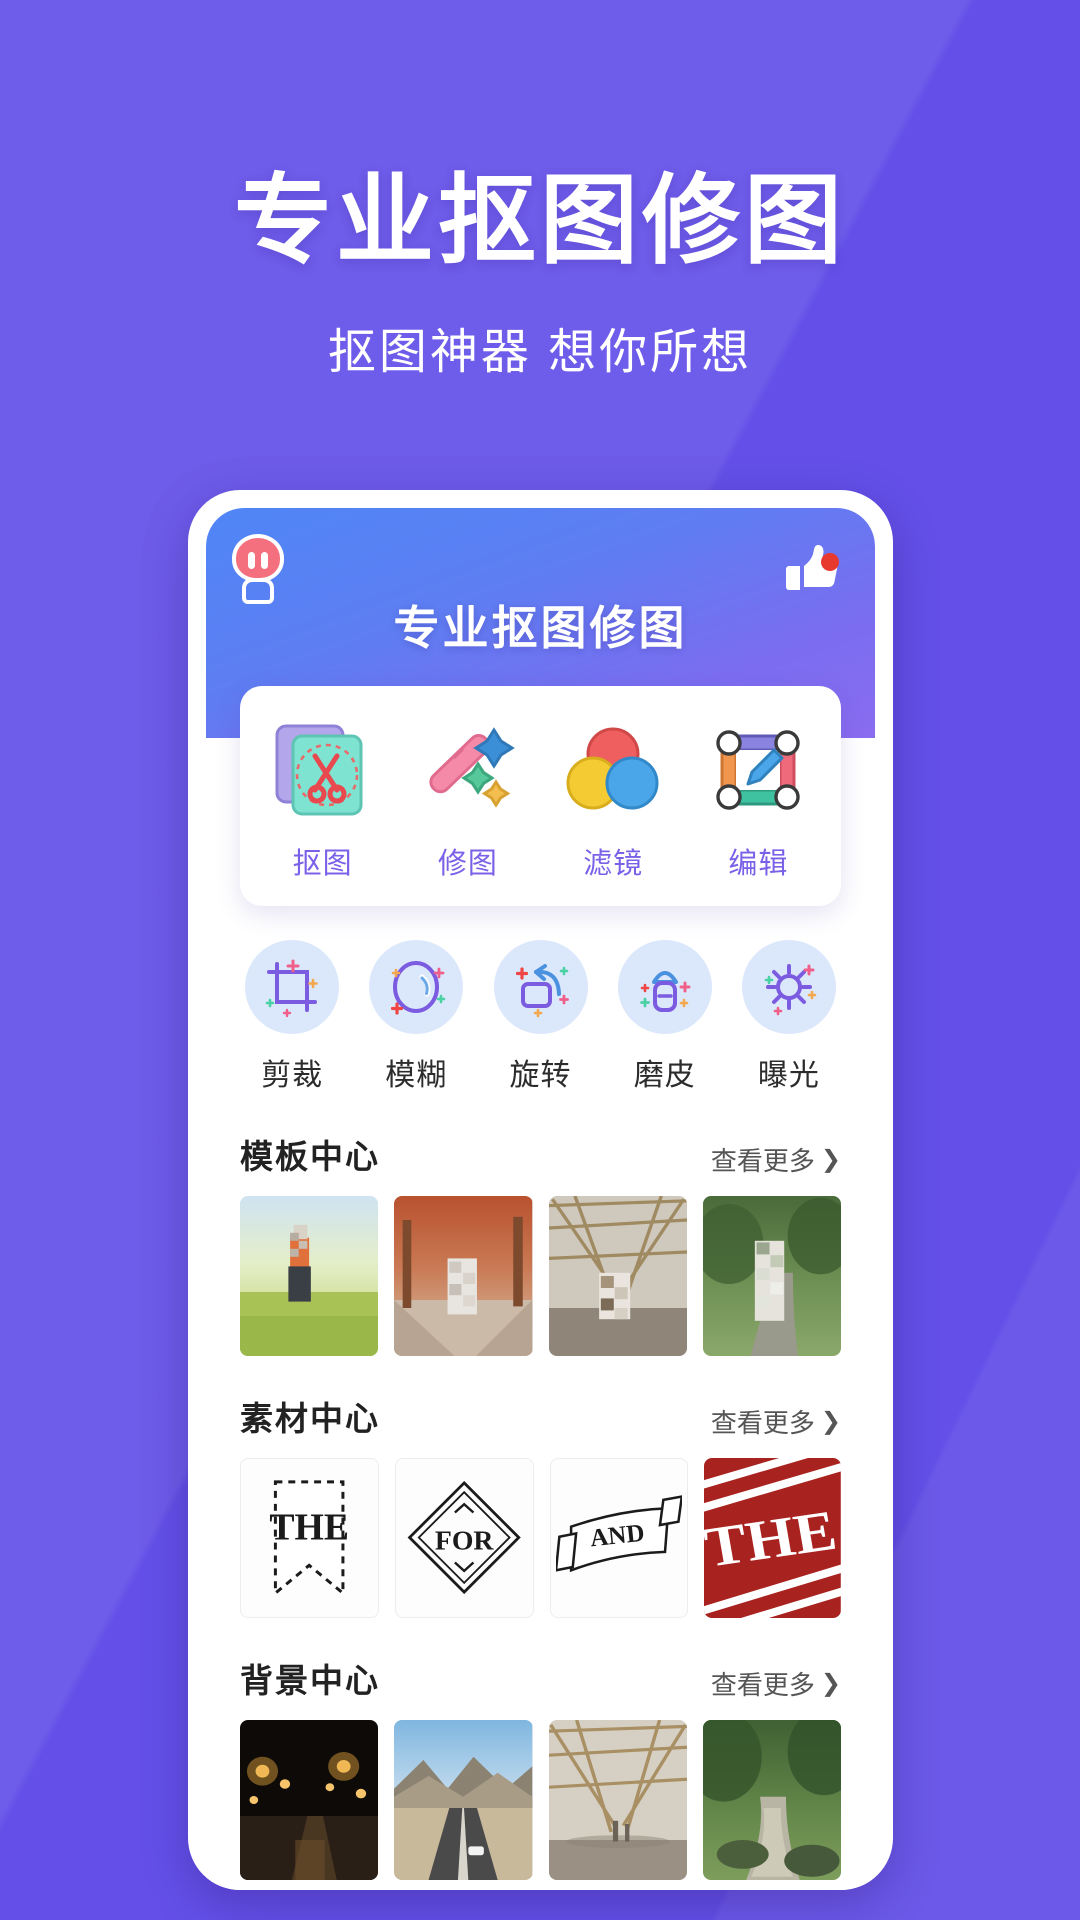 The height and width of the screenshot is (1920, 1080). I want to click on section-template-center: 模板中心 查看更多 ❯, so click(540, 1243).